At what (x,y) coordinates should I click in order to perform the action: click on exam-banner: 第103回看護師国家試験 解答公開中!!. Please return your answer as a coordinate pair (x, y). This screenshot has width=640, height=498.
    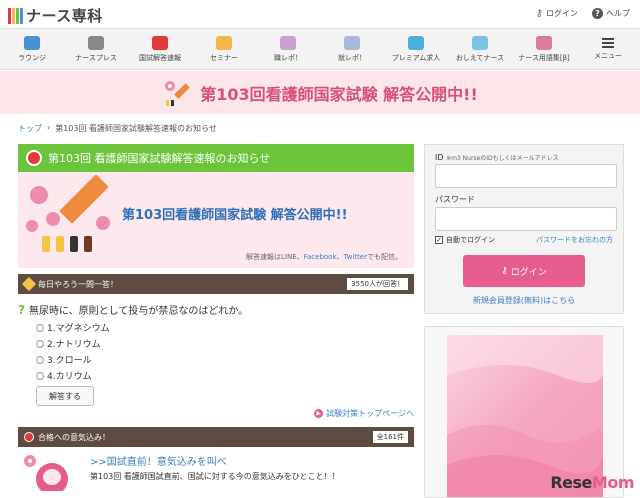
    Looking at the image, I should click on (320, 92).